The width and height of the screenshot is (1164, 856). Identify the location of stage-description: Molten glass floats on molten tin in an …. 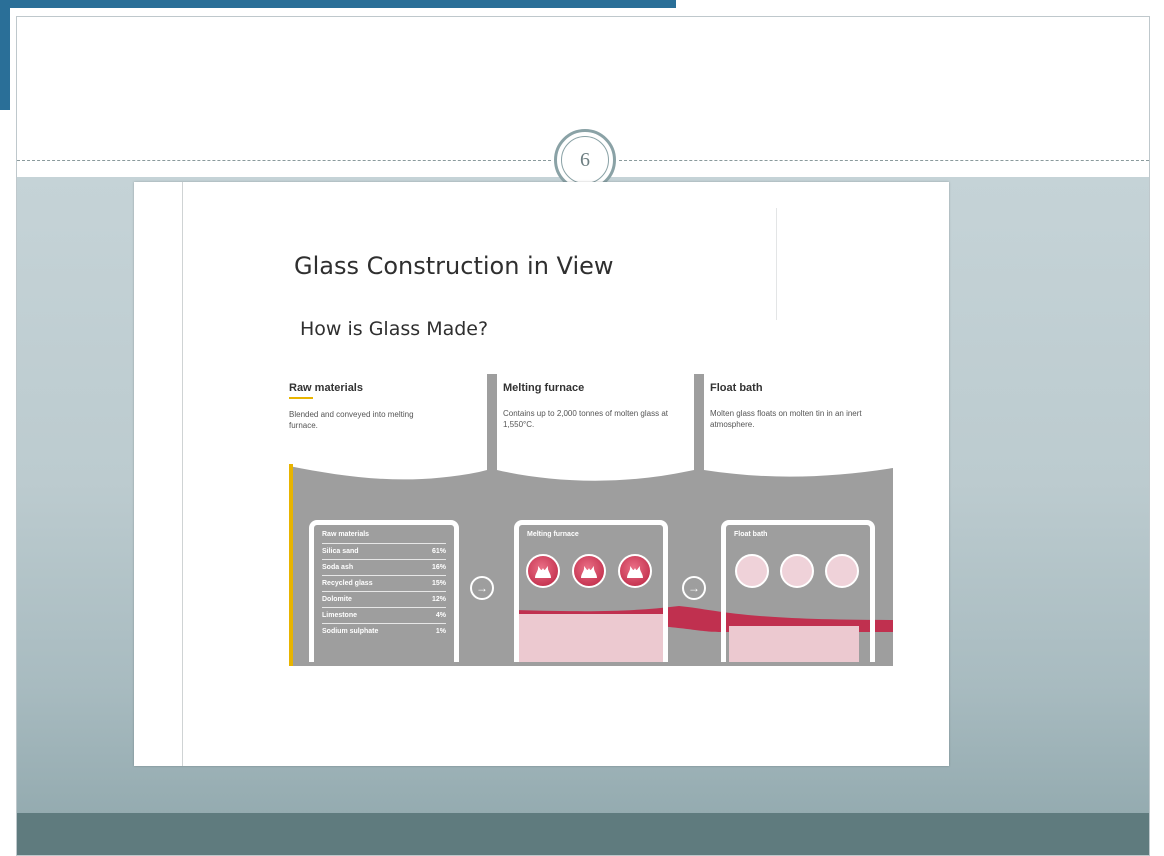
(786, 419).